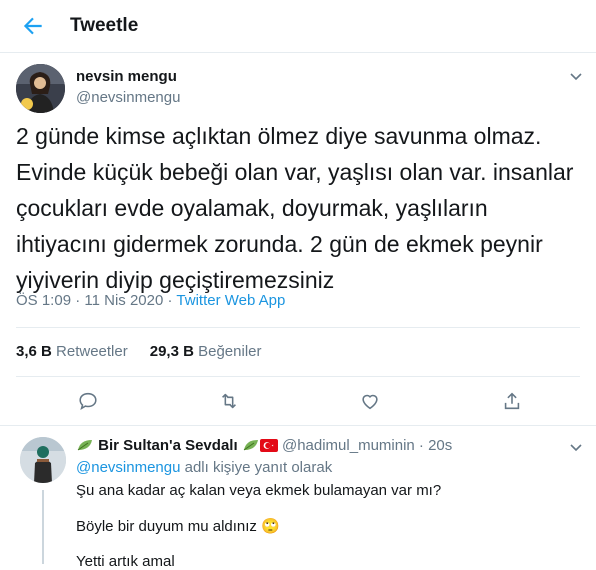 This screenshot has width=596, height=570. I want to click on retweets-stat: 3,6 B Retweetler, so click(72, 351).